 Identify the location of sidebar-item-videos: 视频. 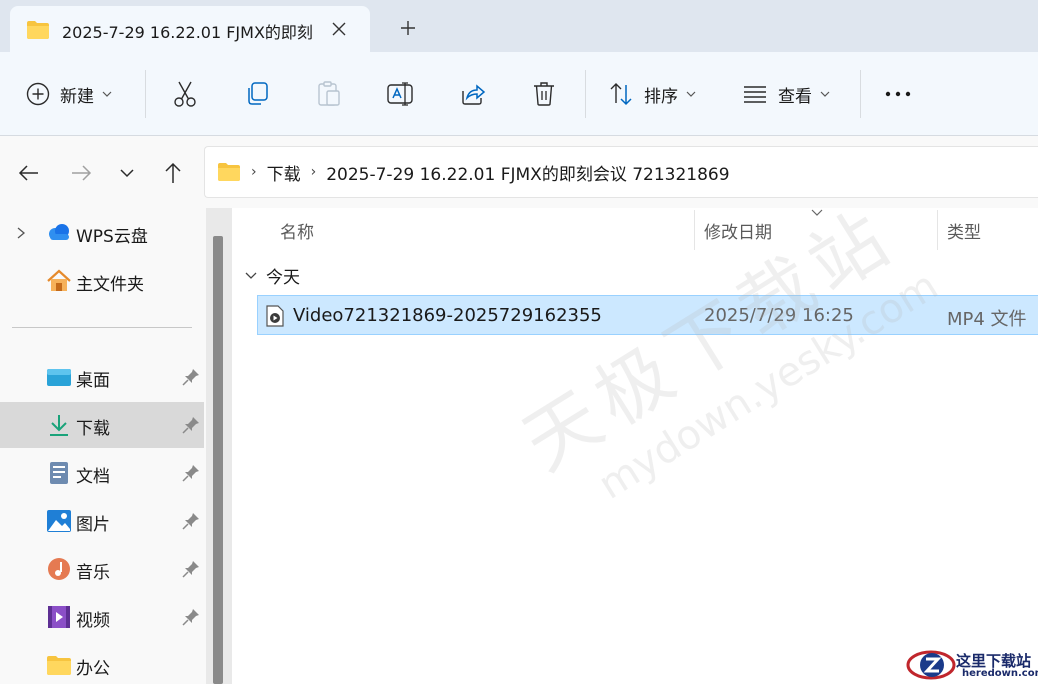
(102, 617).